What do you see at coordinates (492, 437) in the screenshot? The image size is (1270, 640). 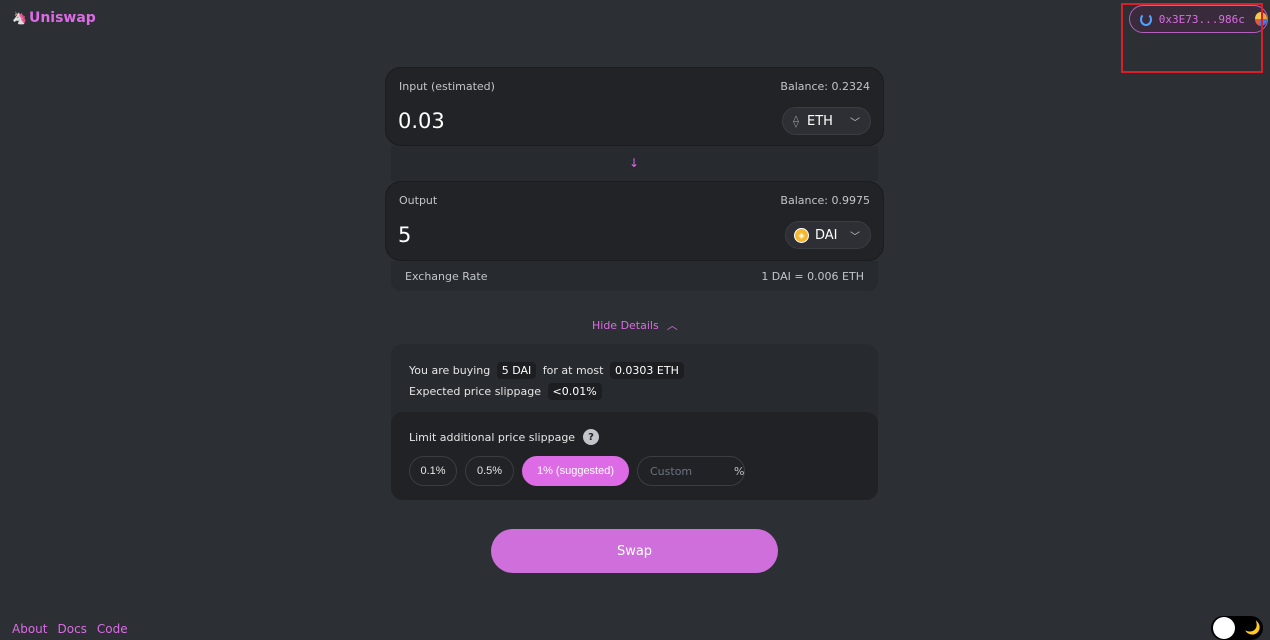 I see `slippage-limit-label: Limit additional price slippage` at bounding box center [492, 437].